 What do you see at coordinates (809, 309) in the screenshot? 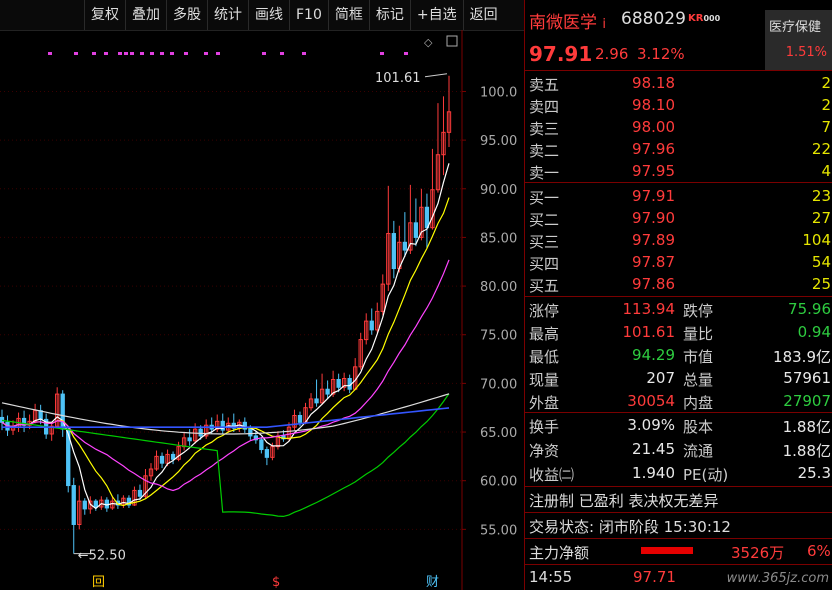
I see `stat-value: 75.96` at bounding box center [809, 309].